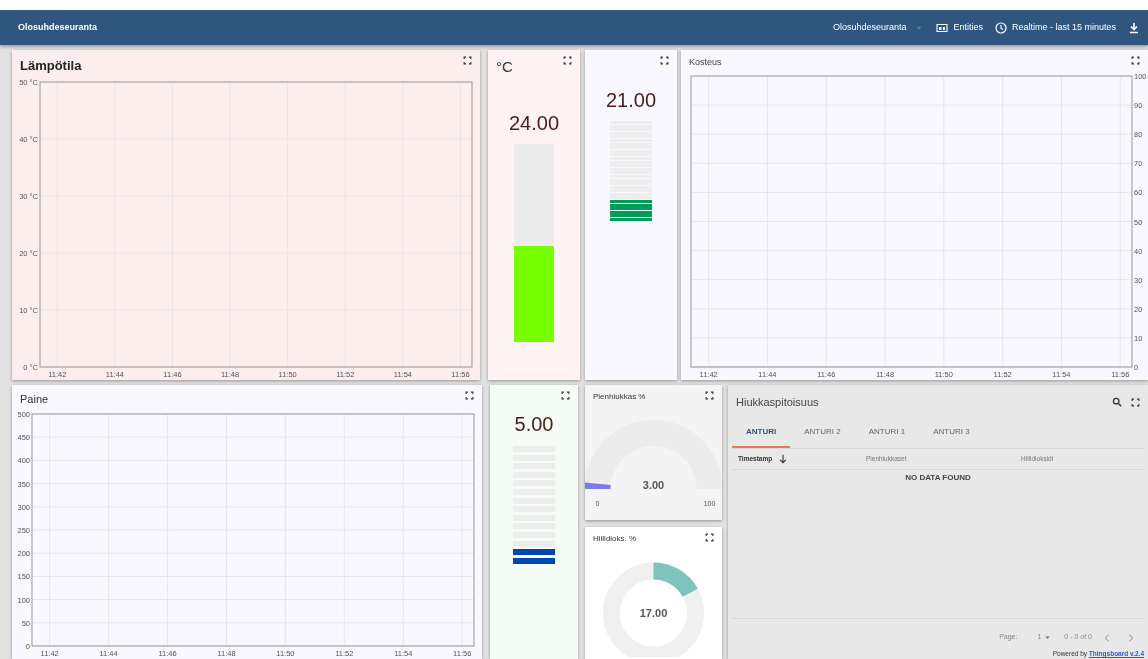 This screenshot has height=659, width=1148. What do you see at coordinates (878, 27) in the screenshot?
I see `dashboard-select: Olosuhdeseuranta` at bounding box center [878, 27].